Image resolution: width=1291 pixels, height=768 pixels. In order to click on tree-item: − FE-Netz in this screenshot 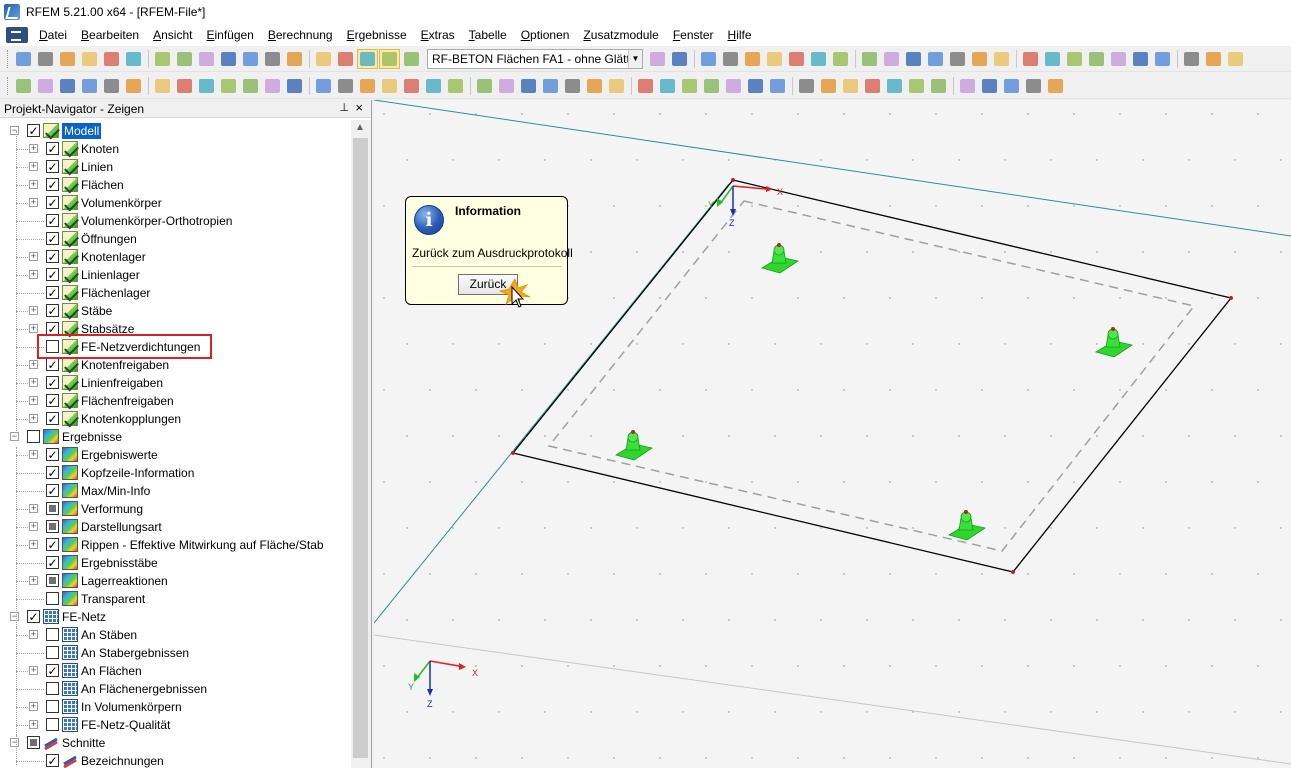, I will do `click(175, 617)`.